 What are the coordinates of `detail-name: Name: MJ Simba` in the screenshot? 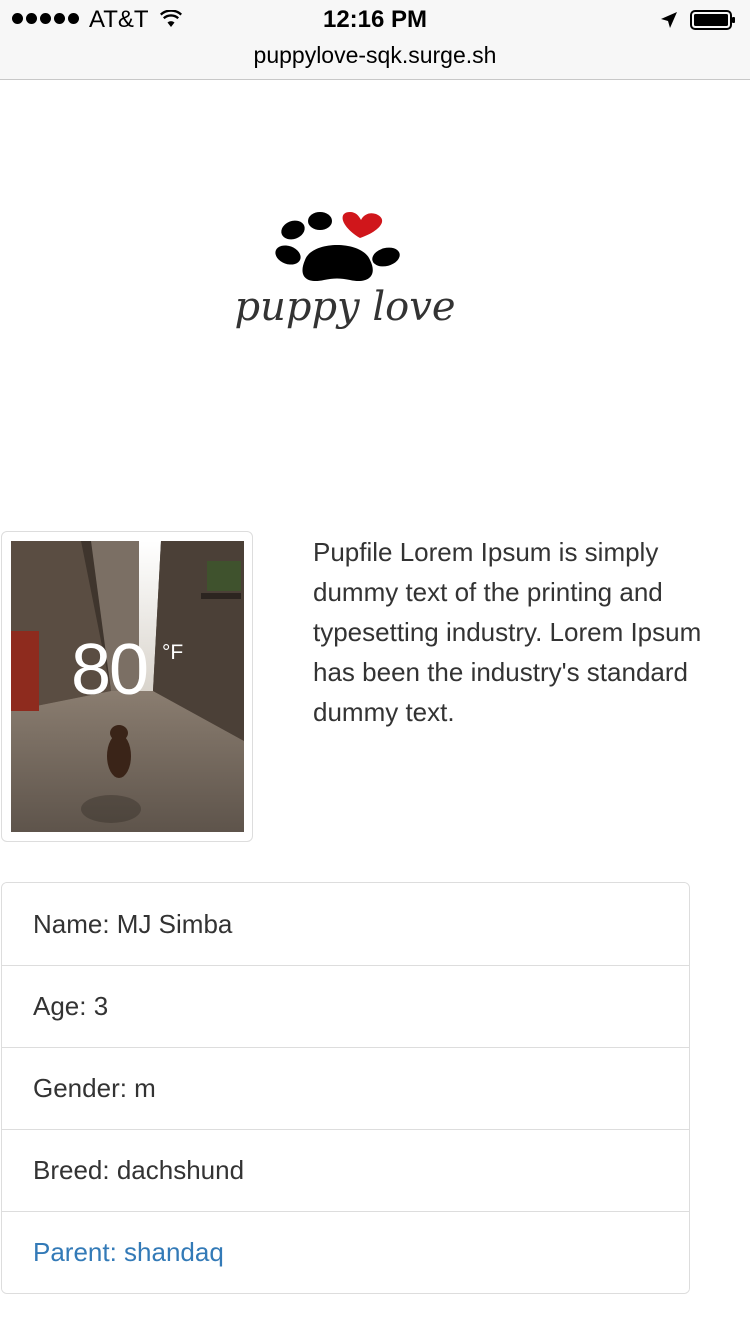 It's located at (345, 924).